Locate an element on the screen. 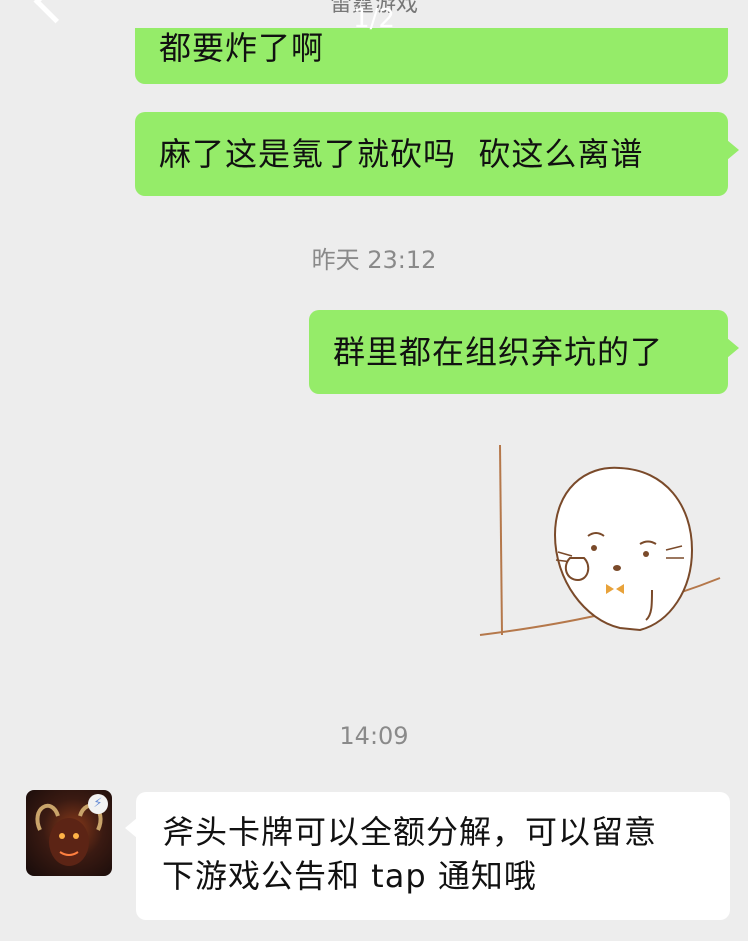  message-text-line: 下游戏公告和 tap 通知哦 is located at coordinates (349, 876).